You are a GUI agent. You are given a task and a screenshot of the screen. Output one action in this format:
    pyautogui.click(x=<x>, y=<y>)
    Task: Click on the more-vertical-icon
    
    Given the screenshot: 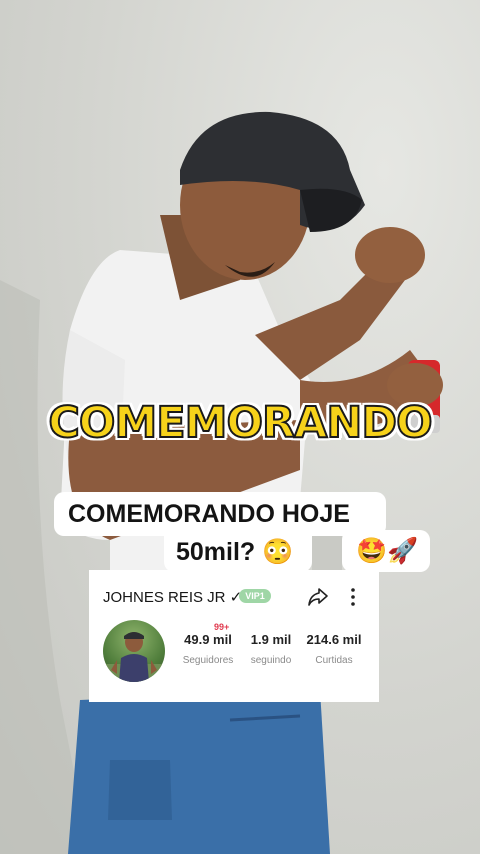 What is the action you would take?
    pyautogui.click(x=353, y=597)
    